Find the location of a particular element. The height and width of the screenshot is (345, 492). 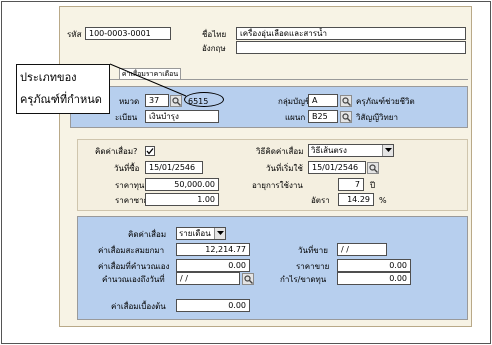

start-date-field: 15/01/2546 is located at coordinates (337, 167).